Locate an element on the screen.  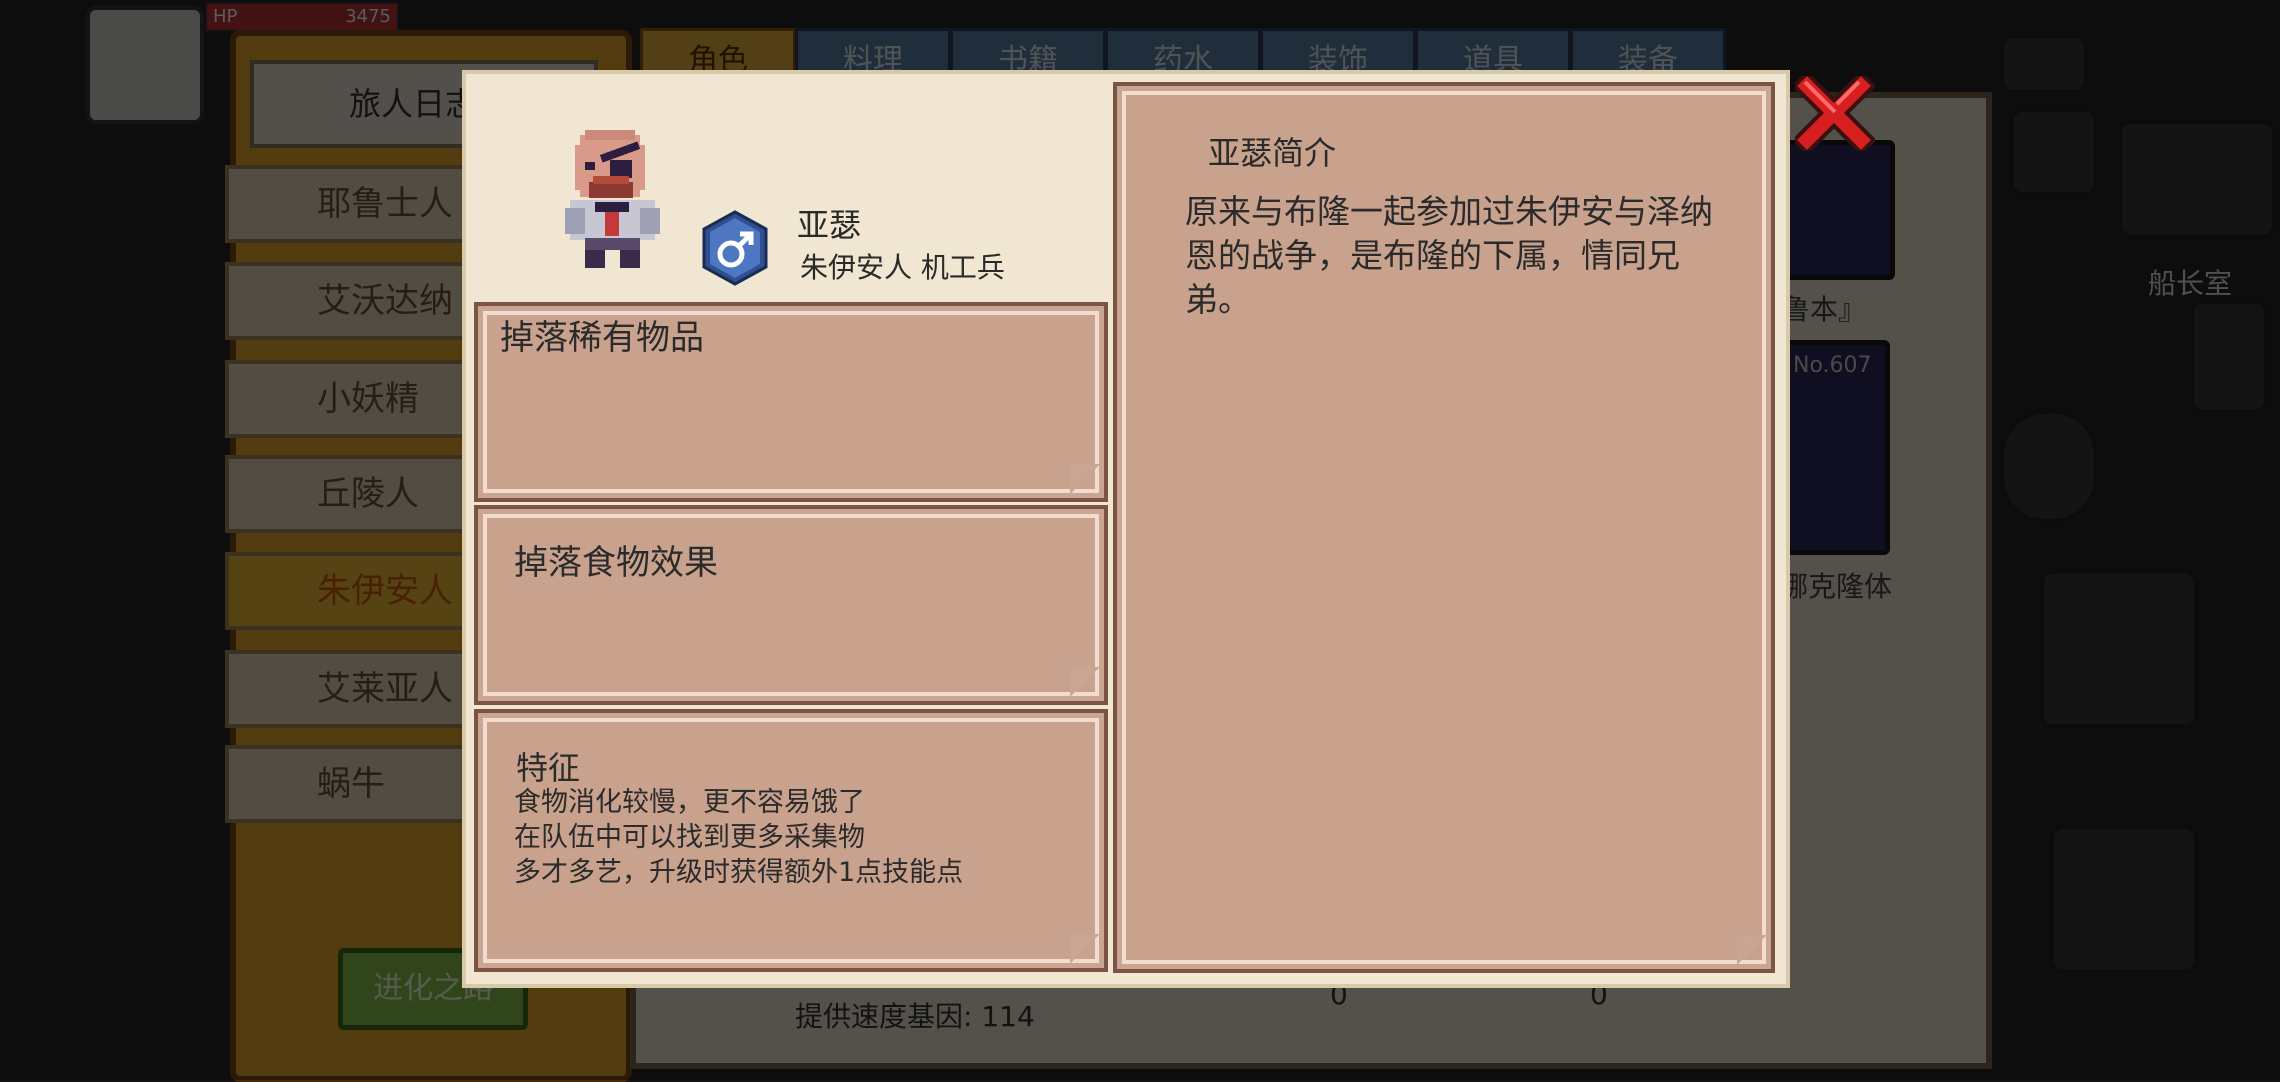
trait-line: 食物消化较慢，更不容易饿了 is located at coordinates (689, 802).